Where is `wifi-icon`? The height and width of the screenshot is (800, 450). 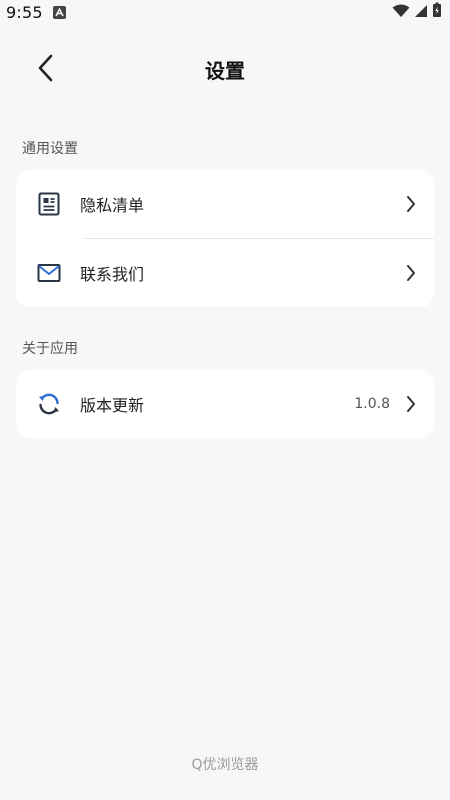
wifi-icon is located at coordinates (401, 12).